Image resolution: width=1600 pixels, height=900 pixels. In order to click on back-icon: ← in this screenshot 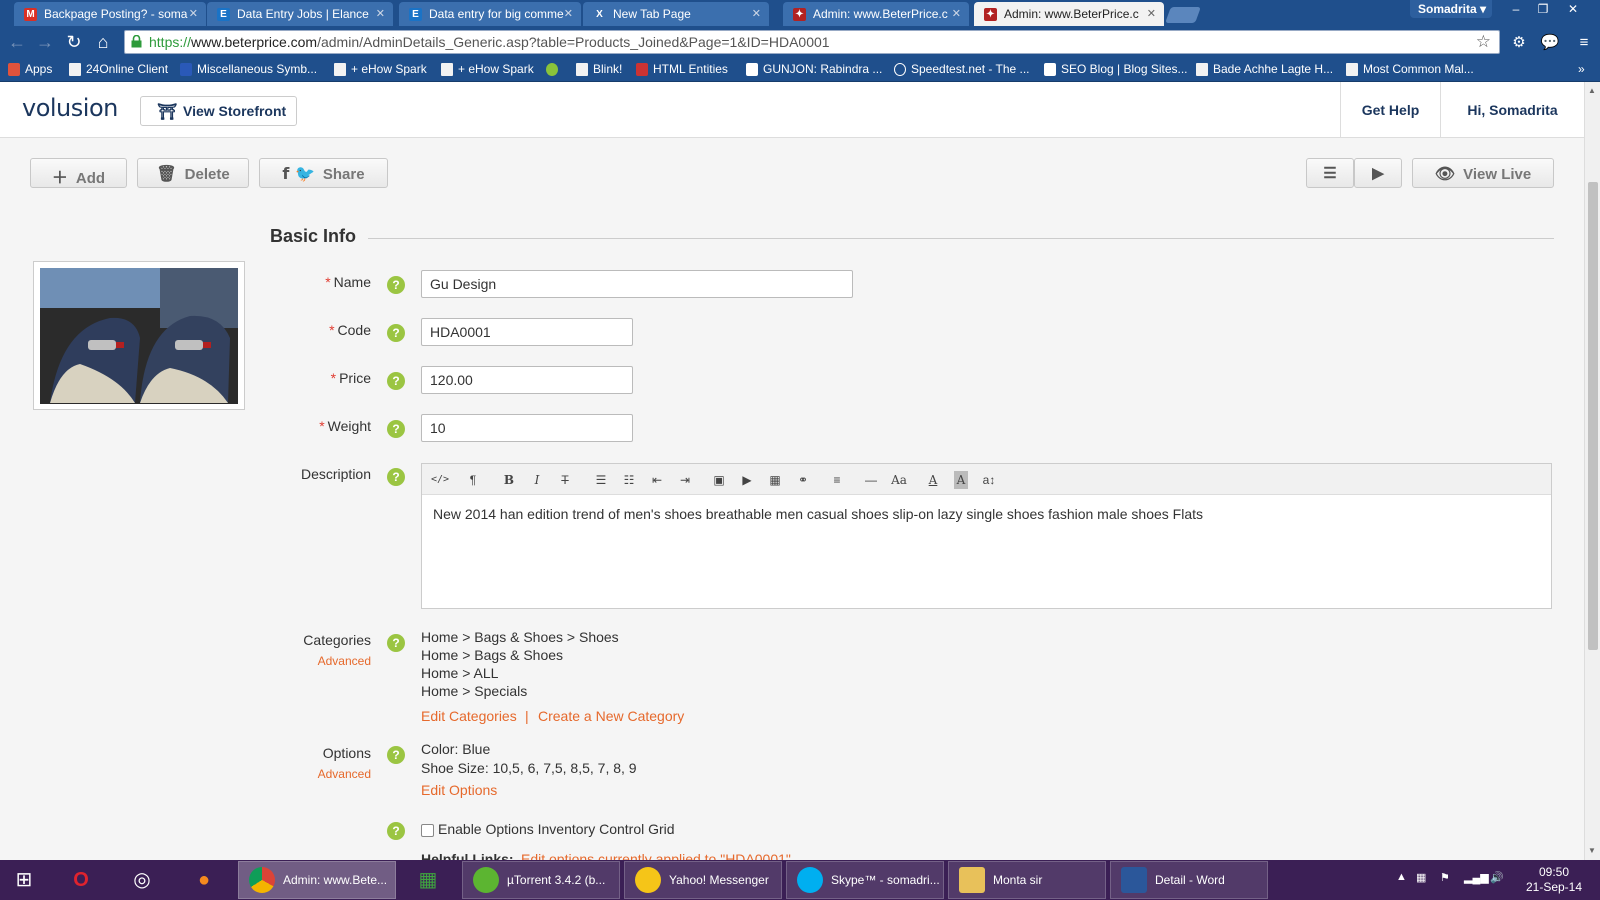, I will do `click(17, 42)`.